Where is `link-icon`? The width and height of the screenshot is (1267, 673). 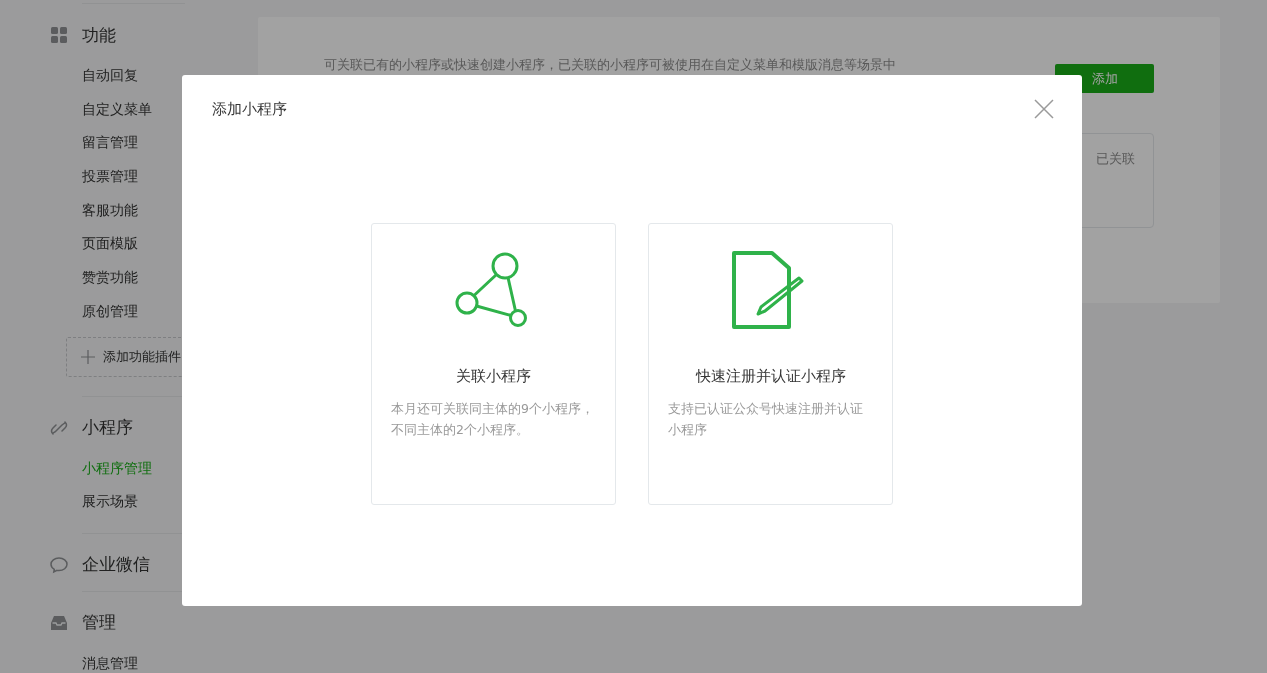 link-icon is located at coordinates (59, 427).